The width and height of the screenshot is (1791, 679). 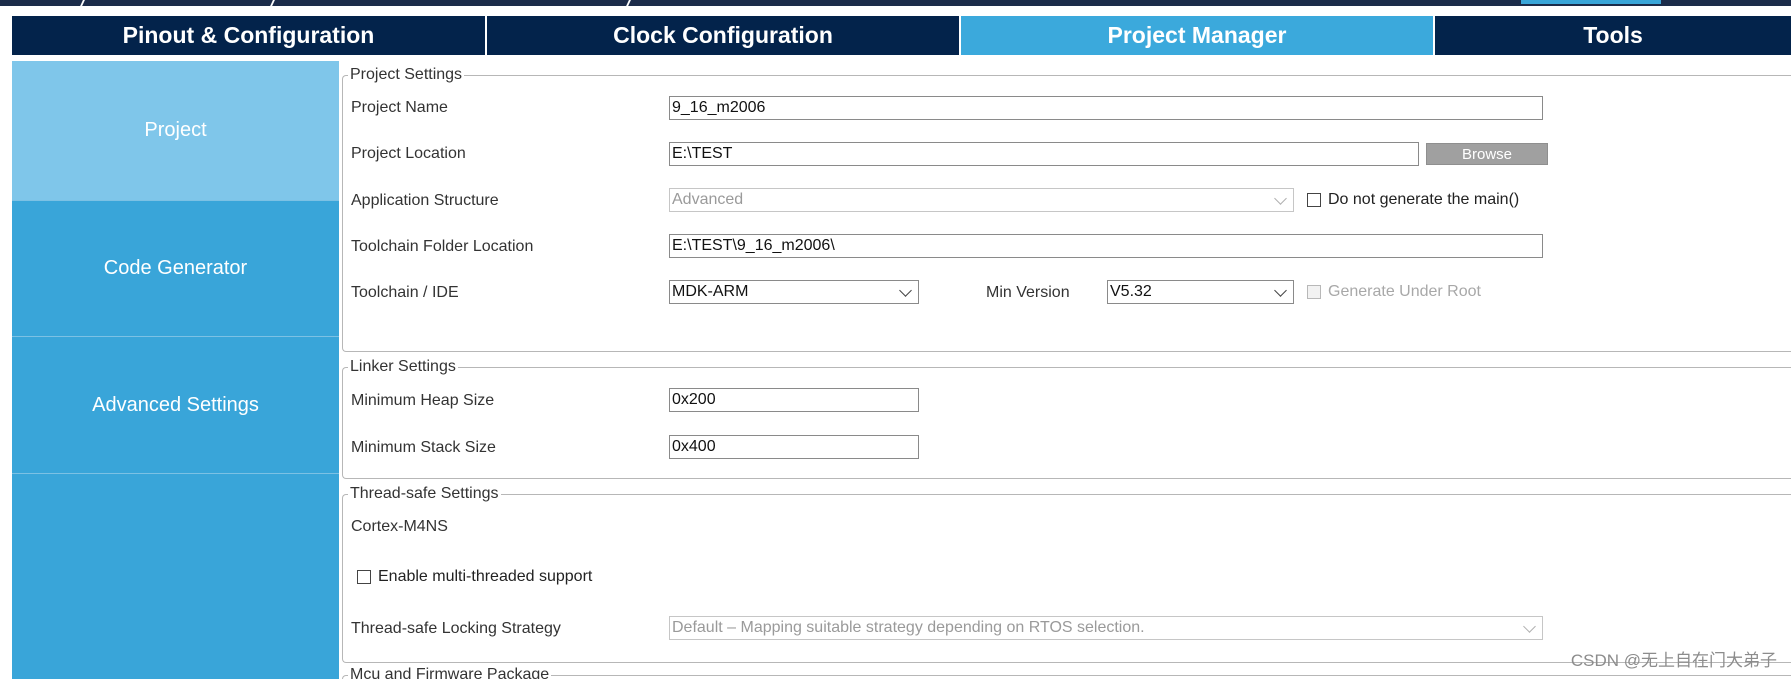 I want to click on group-title: Project Settings, so click(x=406, y=75).